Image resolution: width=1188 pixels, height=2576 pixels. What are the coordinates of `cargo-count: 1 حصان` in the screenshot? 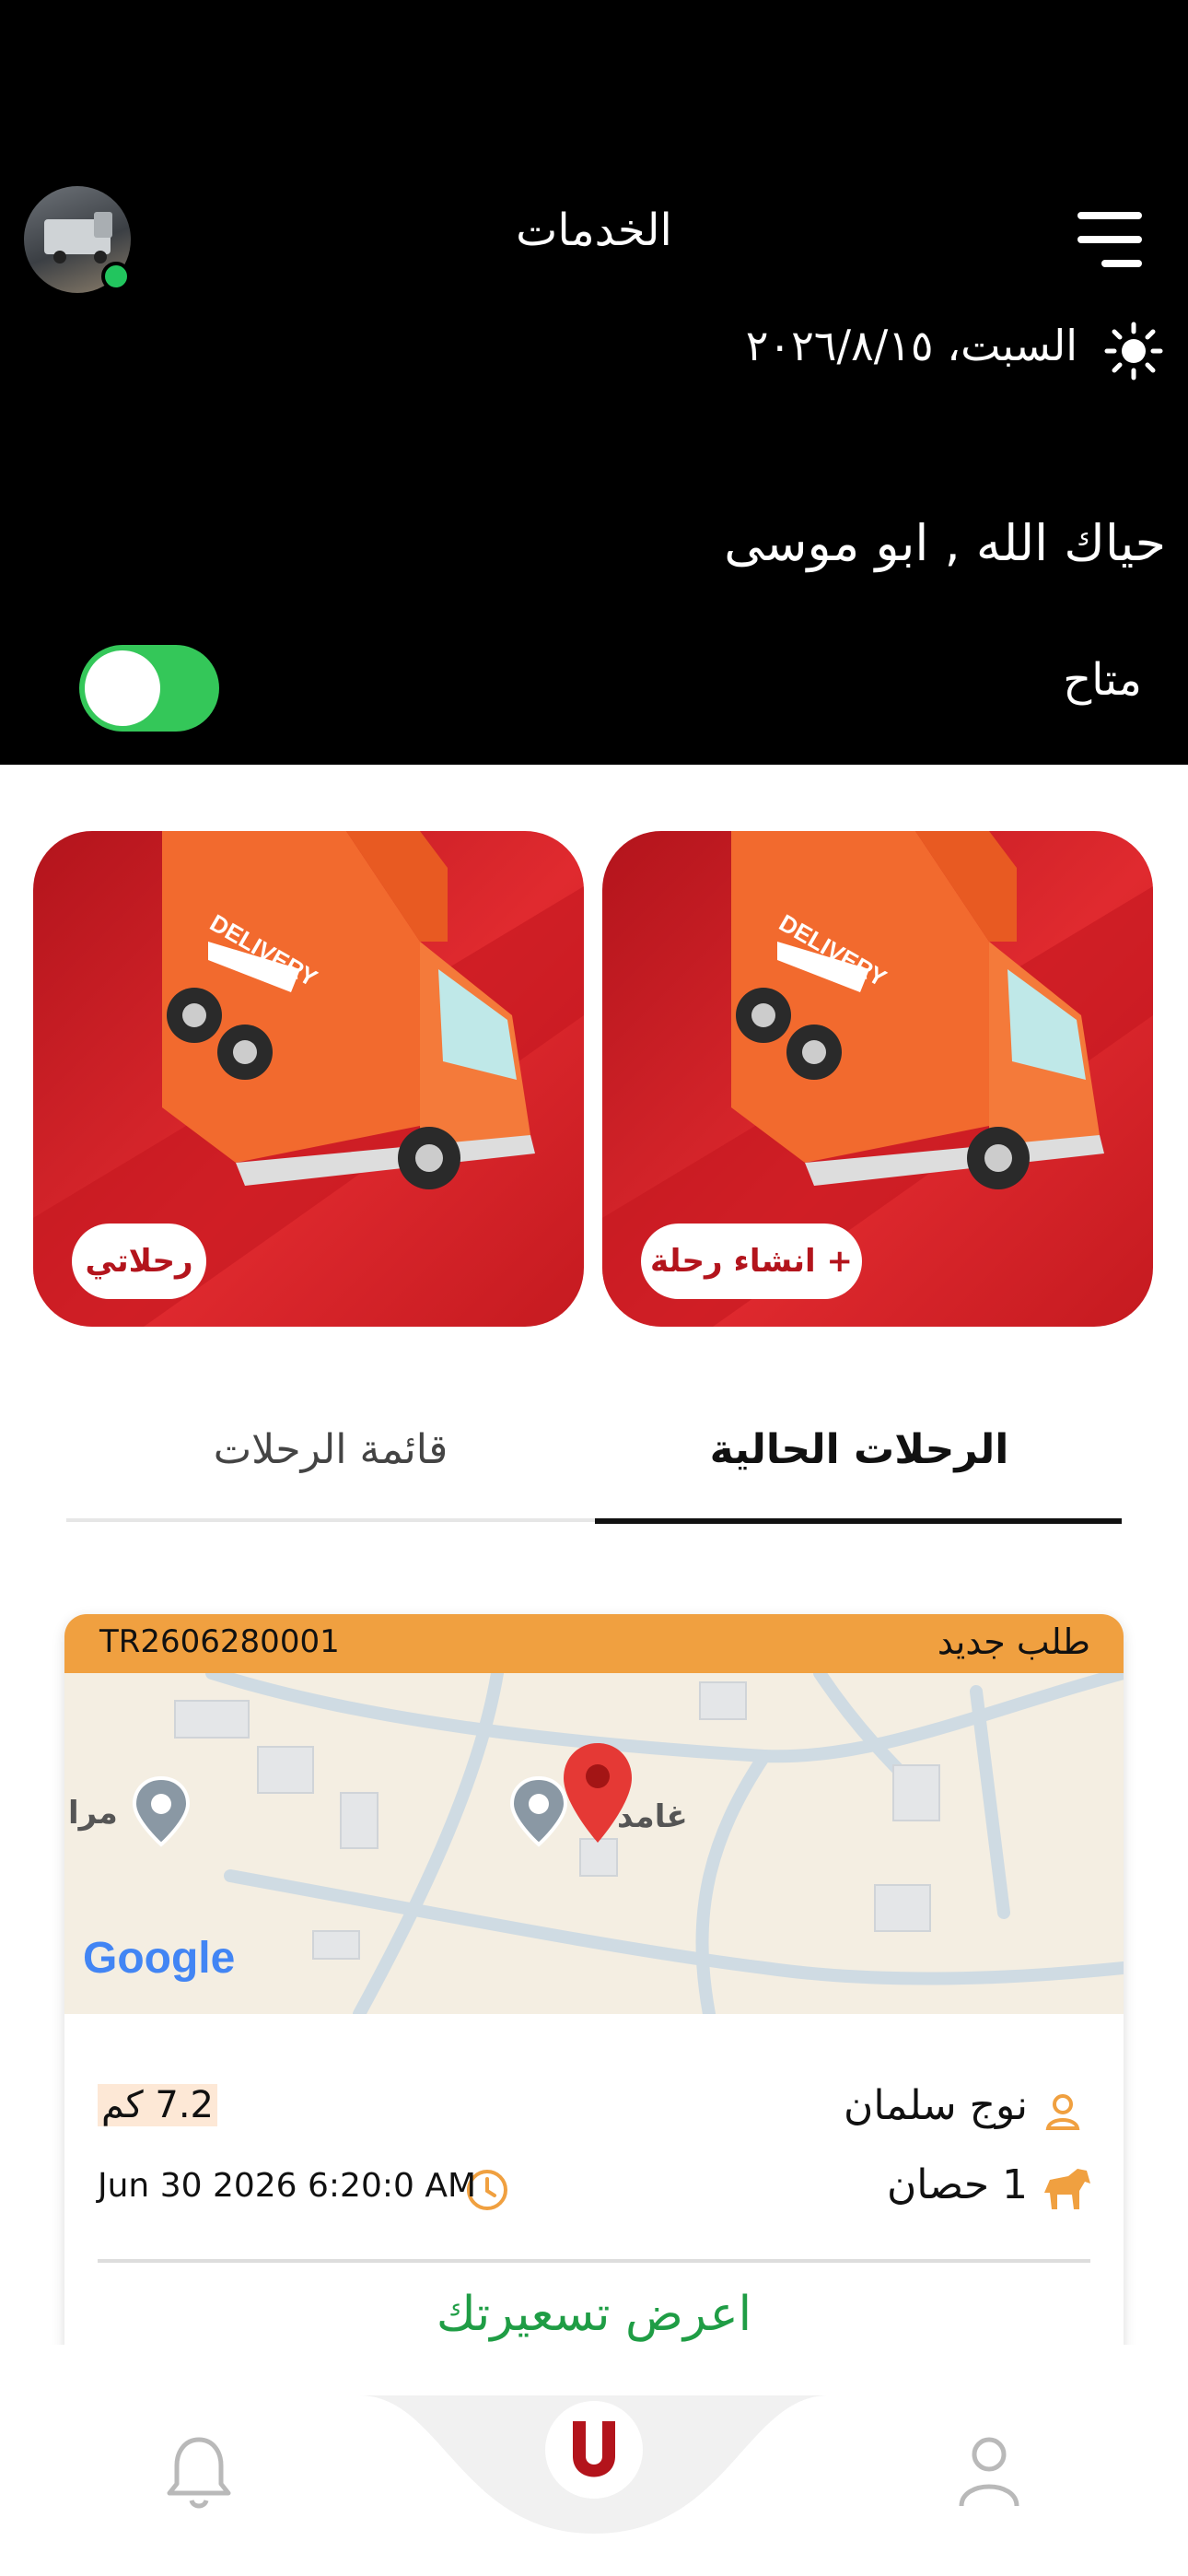 It's located at (957, 2184).